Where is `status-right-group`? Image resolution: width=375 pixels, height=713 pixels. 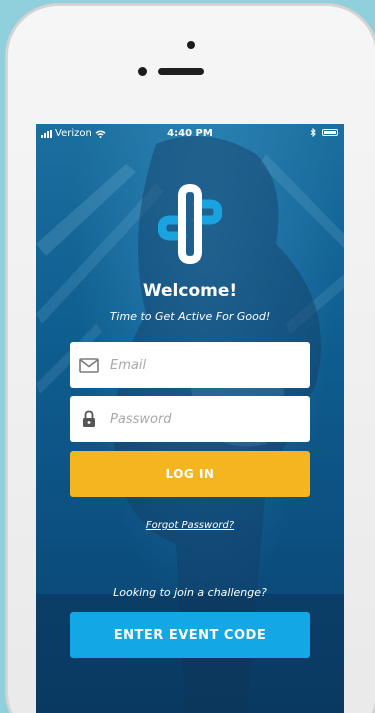
status-right-group is located at coordinates (324, 132).